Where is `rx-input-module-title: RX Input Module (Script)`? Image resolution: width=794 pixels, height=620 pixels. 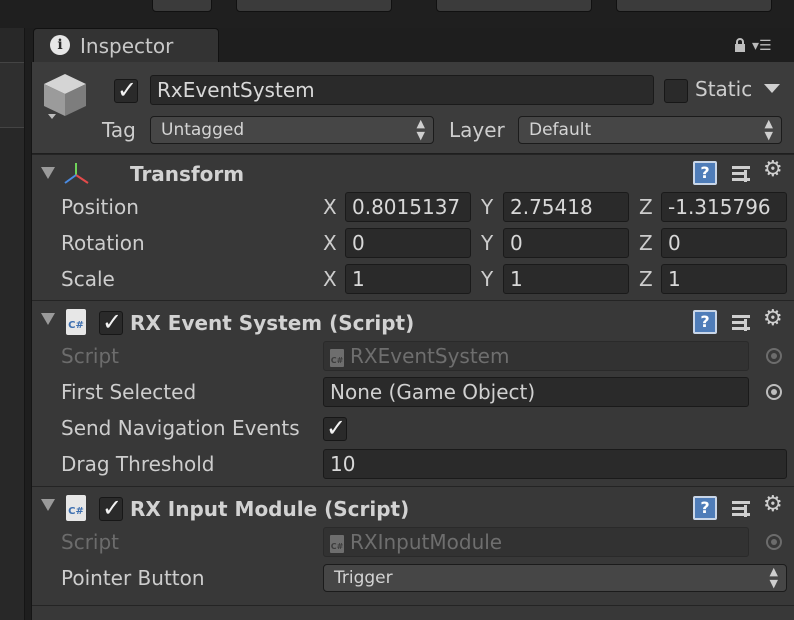 rx-input-module-title: RX Input Module (Script) is located at coordinates (270, 509).